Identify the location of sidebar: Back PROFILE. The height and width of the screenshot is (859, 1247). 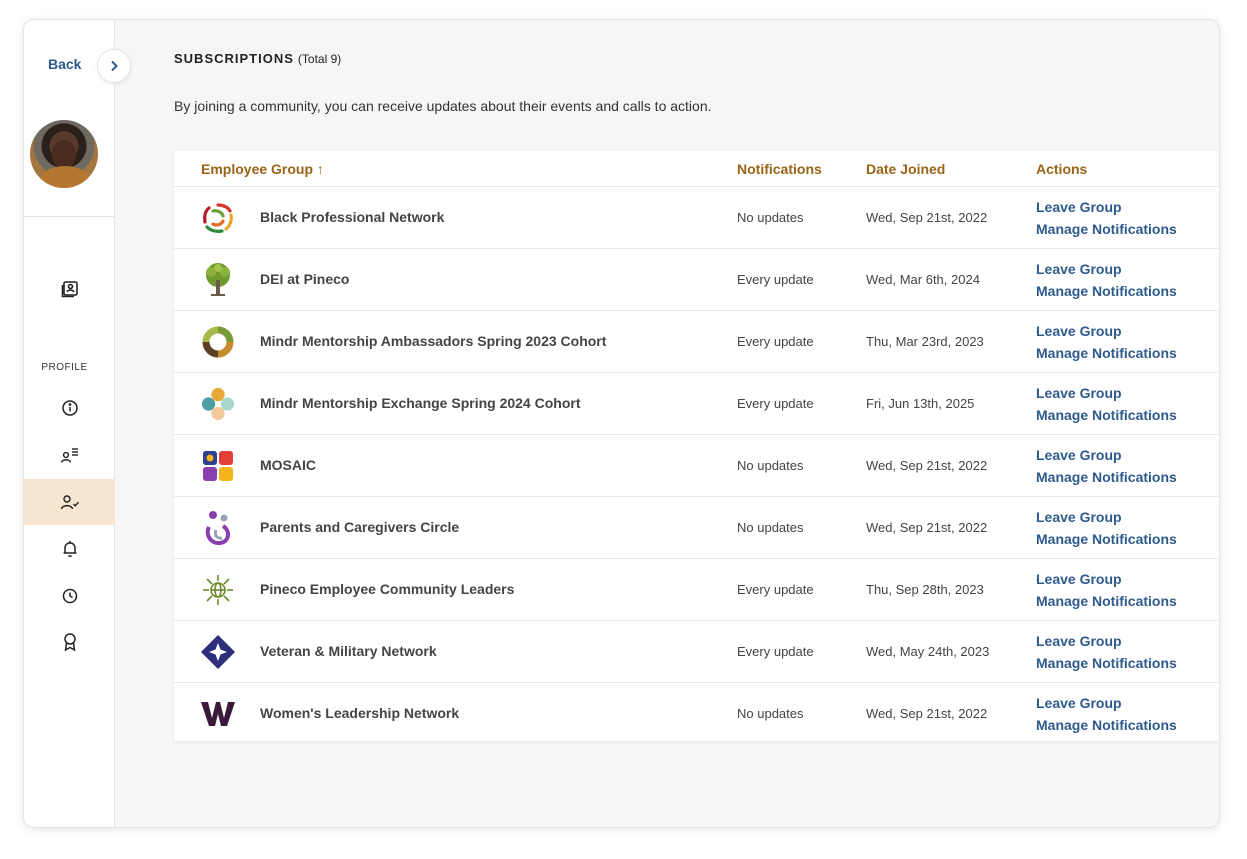
(69, 423).